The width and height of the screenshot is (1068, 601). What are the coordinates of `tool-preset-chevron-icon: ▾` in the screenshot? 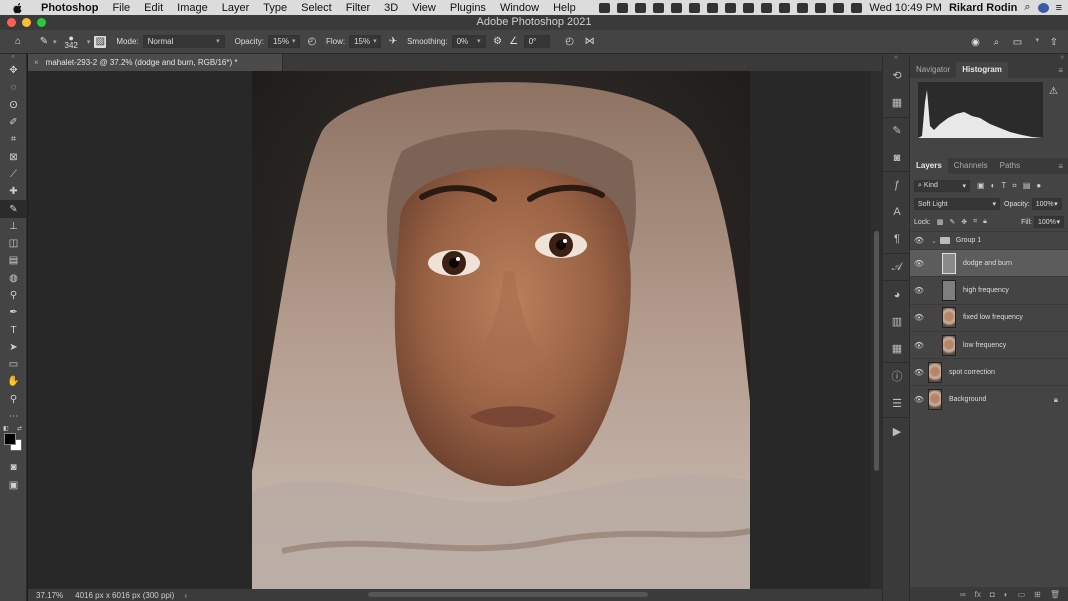 It's located at (55, 42).